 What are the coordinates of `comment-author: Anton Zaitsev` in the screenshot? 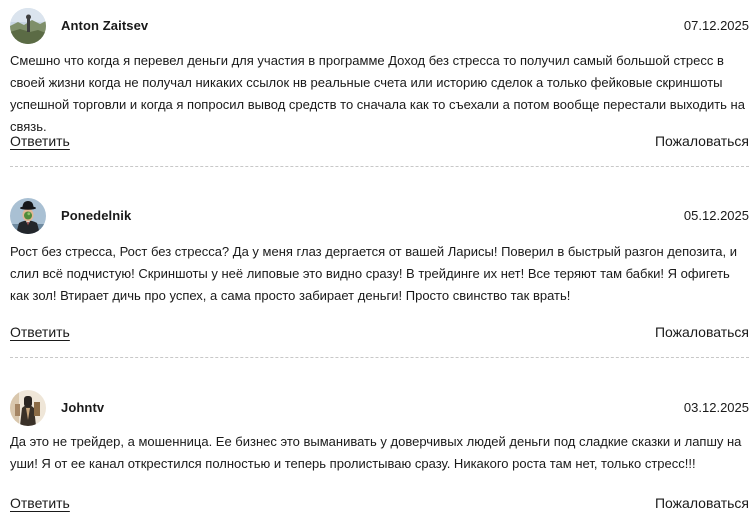 It's located at (105, 25).